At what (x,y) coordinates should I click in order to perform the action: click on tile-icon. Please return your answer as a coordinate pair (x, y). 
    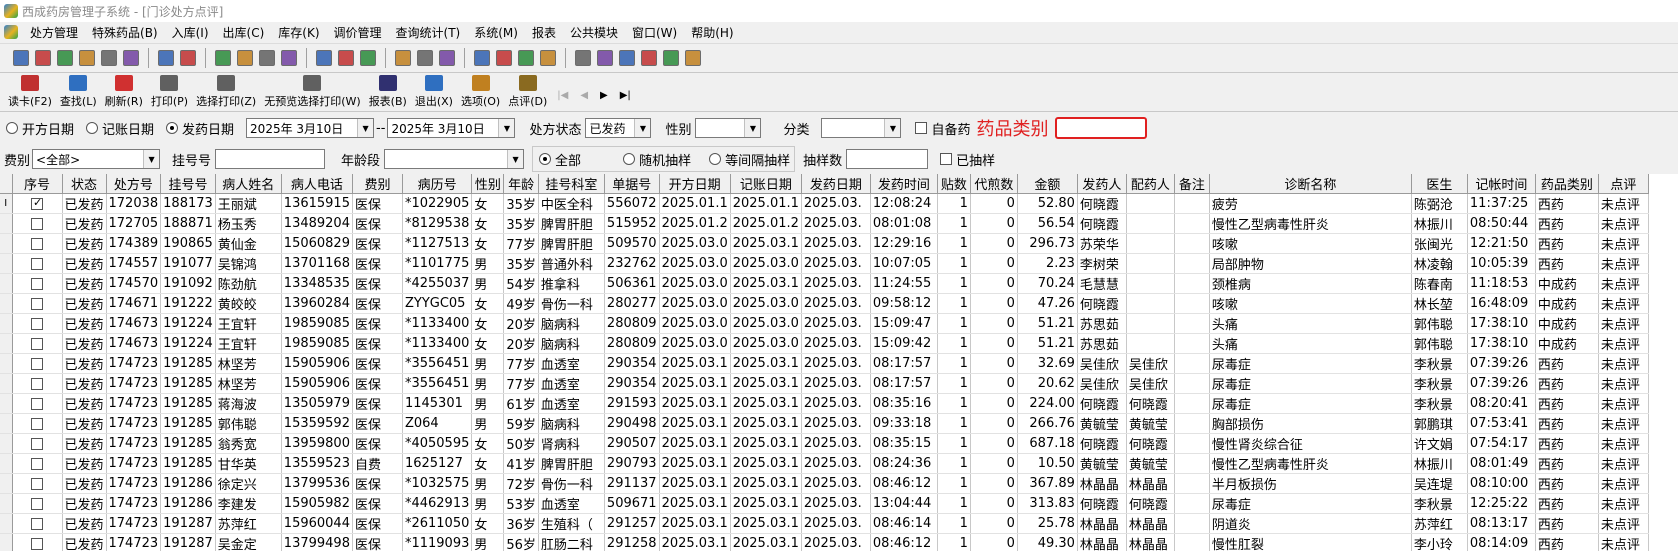
    Looking at the image, I should click on (671, 58).